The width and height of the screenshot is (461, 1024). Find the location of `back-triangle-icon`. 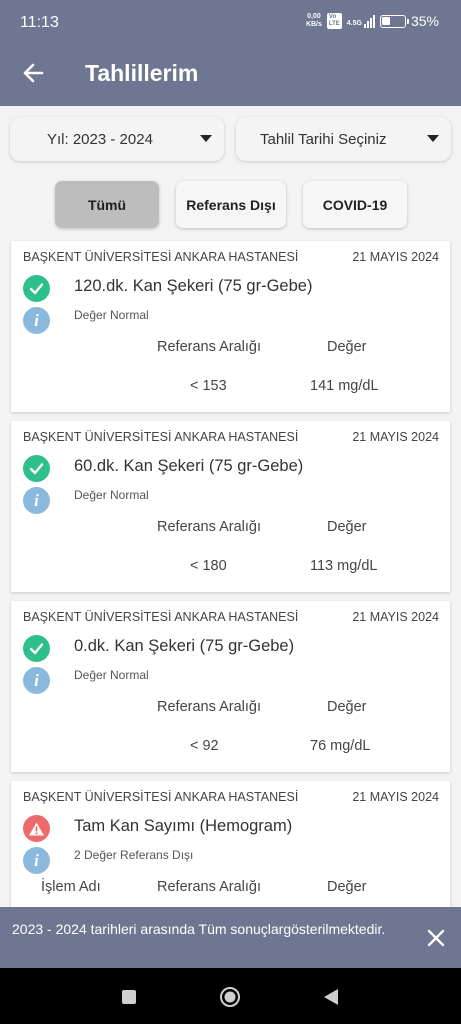

back-triangle-icon is located at coordinates (331, 997).